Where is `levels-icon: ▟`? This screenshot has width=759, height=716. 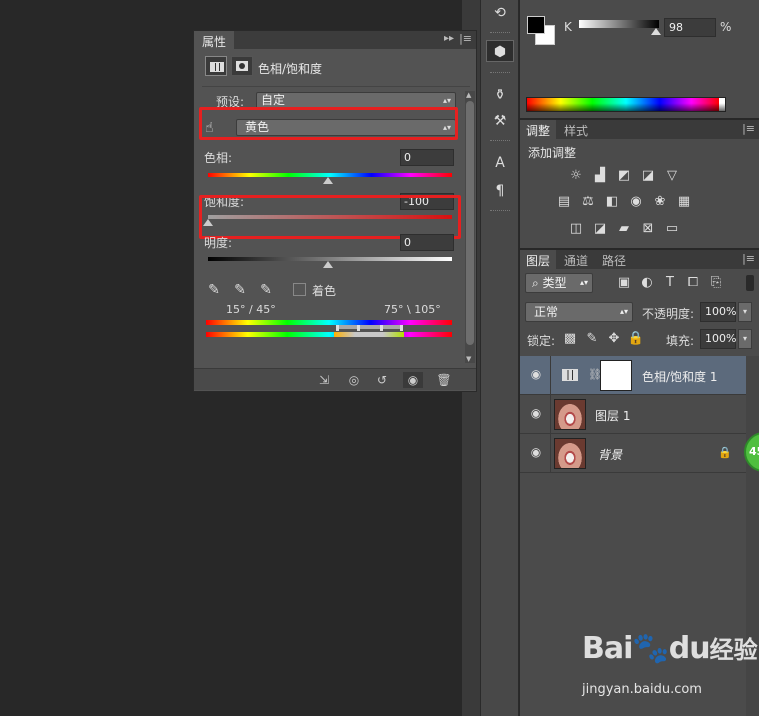 levels-icon: ▟ is located at coordinates (600, 176).